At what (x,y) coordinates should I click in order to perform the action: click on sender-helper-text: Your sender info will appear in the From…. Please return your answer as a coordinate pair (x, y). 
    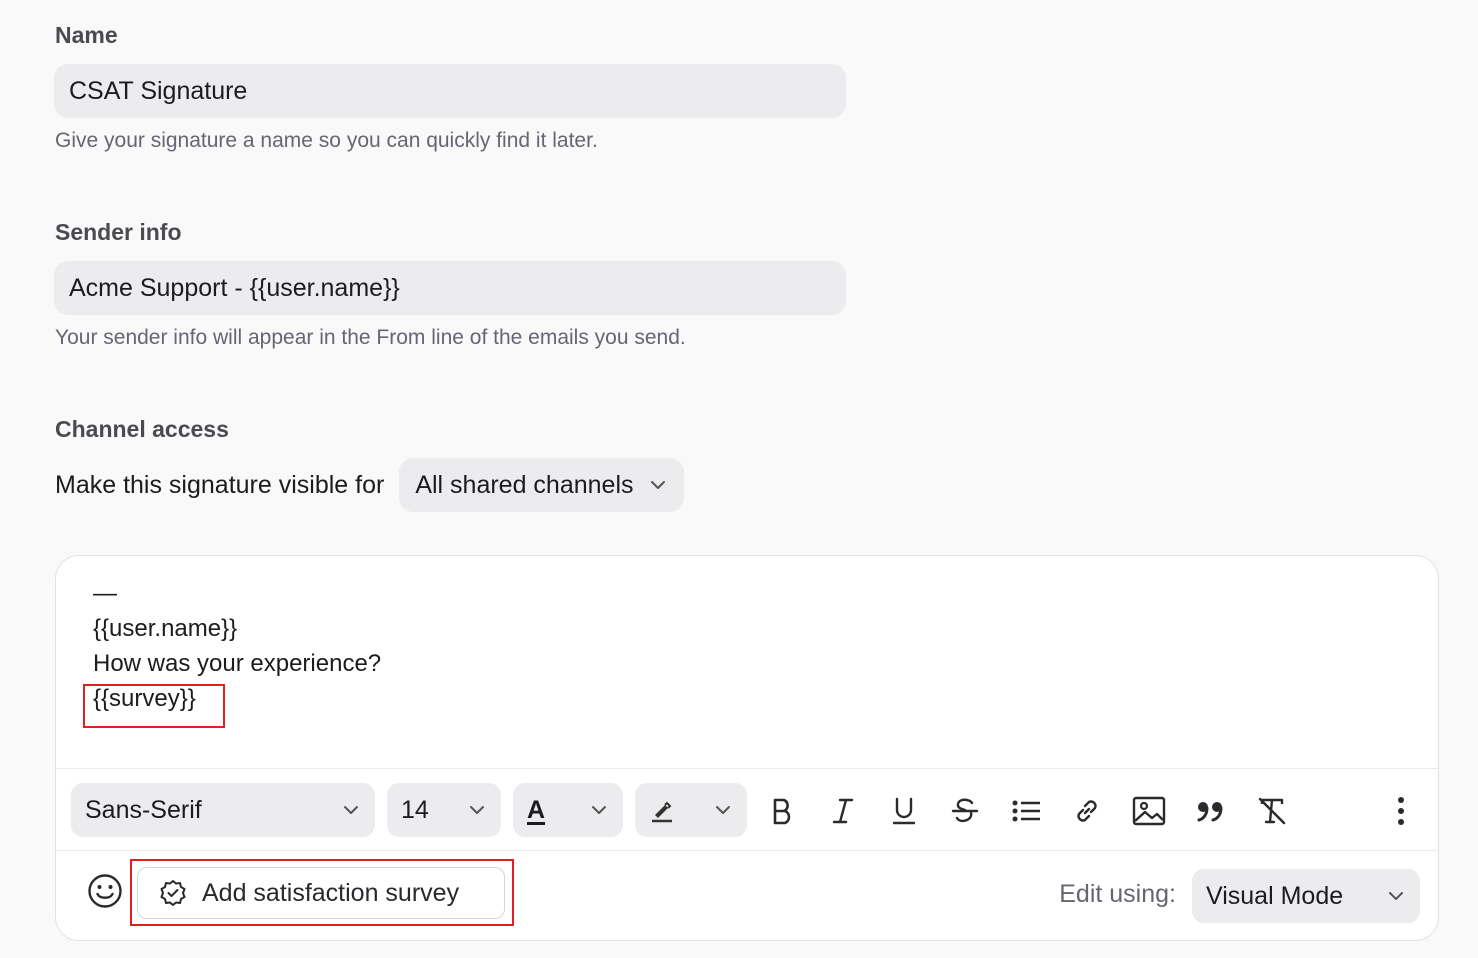
    Looking at the image, I should click on (370, 337).